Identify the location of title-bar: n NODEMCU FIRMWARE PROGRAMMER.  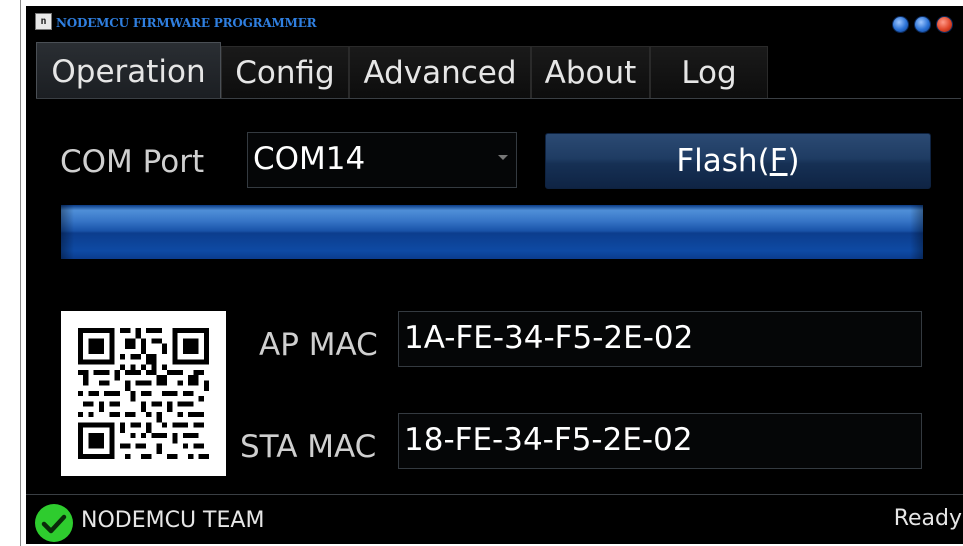
(494, 23).